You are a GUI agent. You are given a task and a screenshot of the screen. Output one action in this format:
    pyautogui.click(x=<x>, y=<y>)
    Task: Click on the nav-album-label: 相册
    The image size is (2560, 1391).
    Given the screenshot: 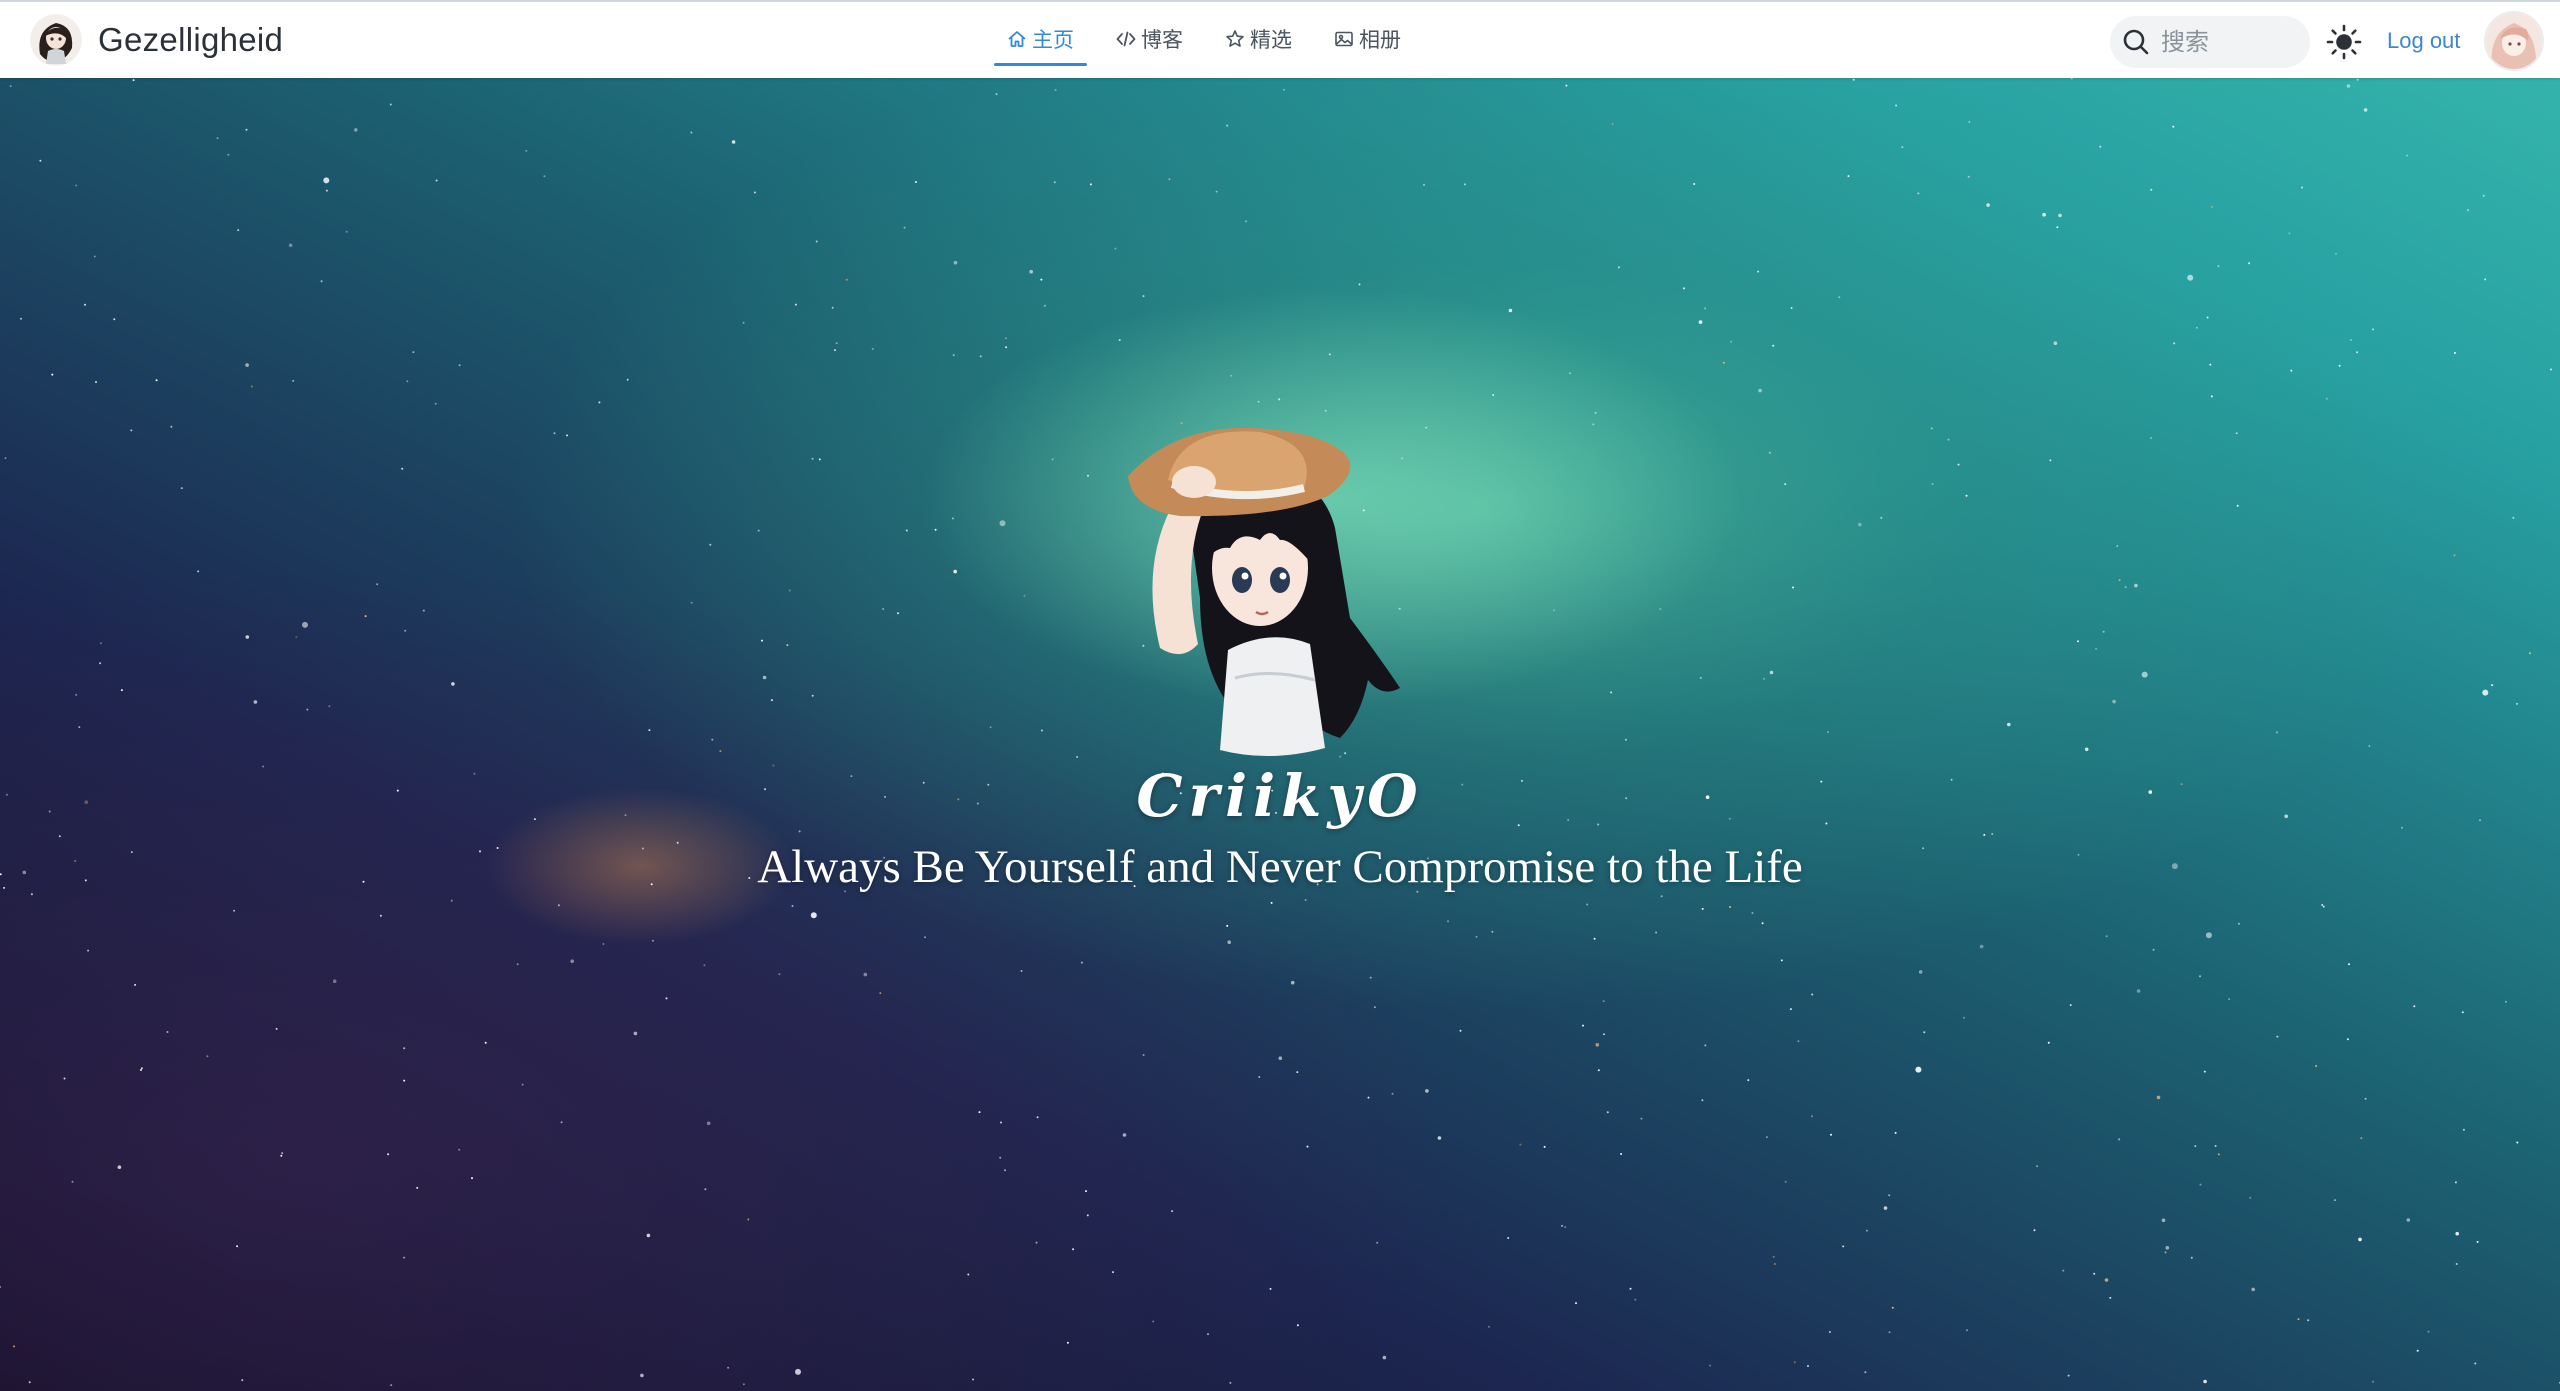 What is the action you would take?
    pyautogui.click(x=1380, y=40)
    